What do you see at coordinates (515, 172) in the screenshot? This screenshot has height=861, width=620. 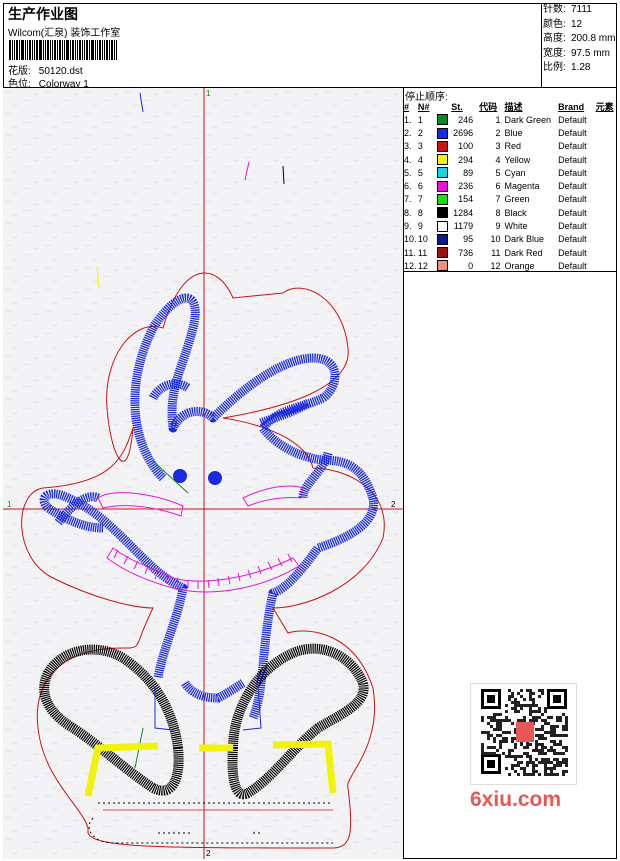 I see `cell-desc: Cyan` at bounding box center [515, 172].